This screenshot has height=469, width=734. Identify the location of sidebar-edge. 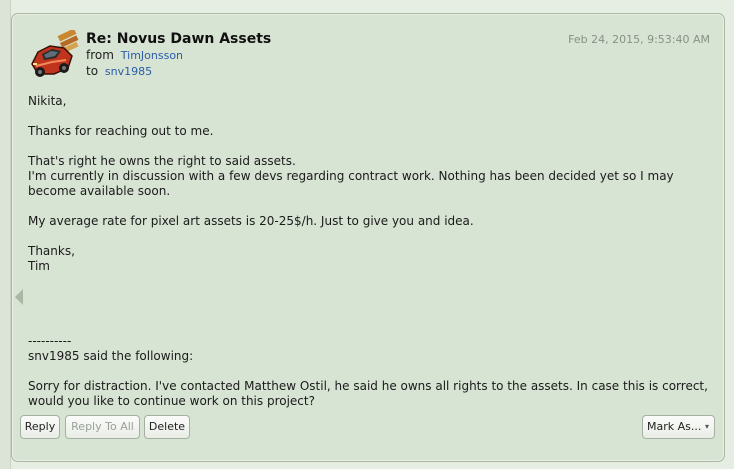
(5, 234).